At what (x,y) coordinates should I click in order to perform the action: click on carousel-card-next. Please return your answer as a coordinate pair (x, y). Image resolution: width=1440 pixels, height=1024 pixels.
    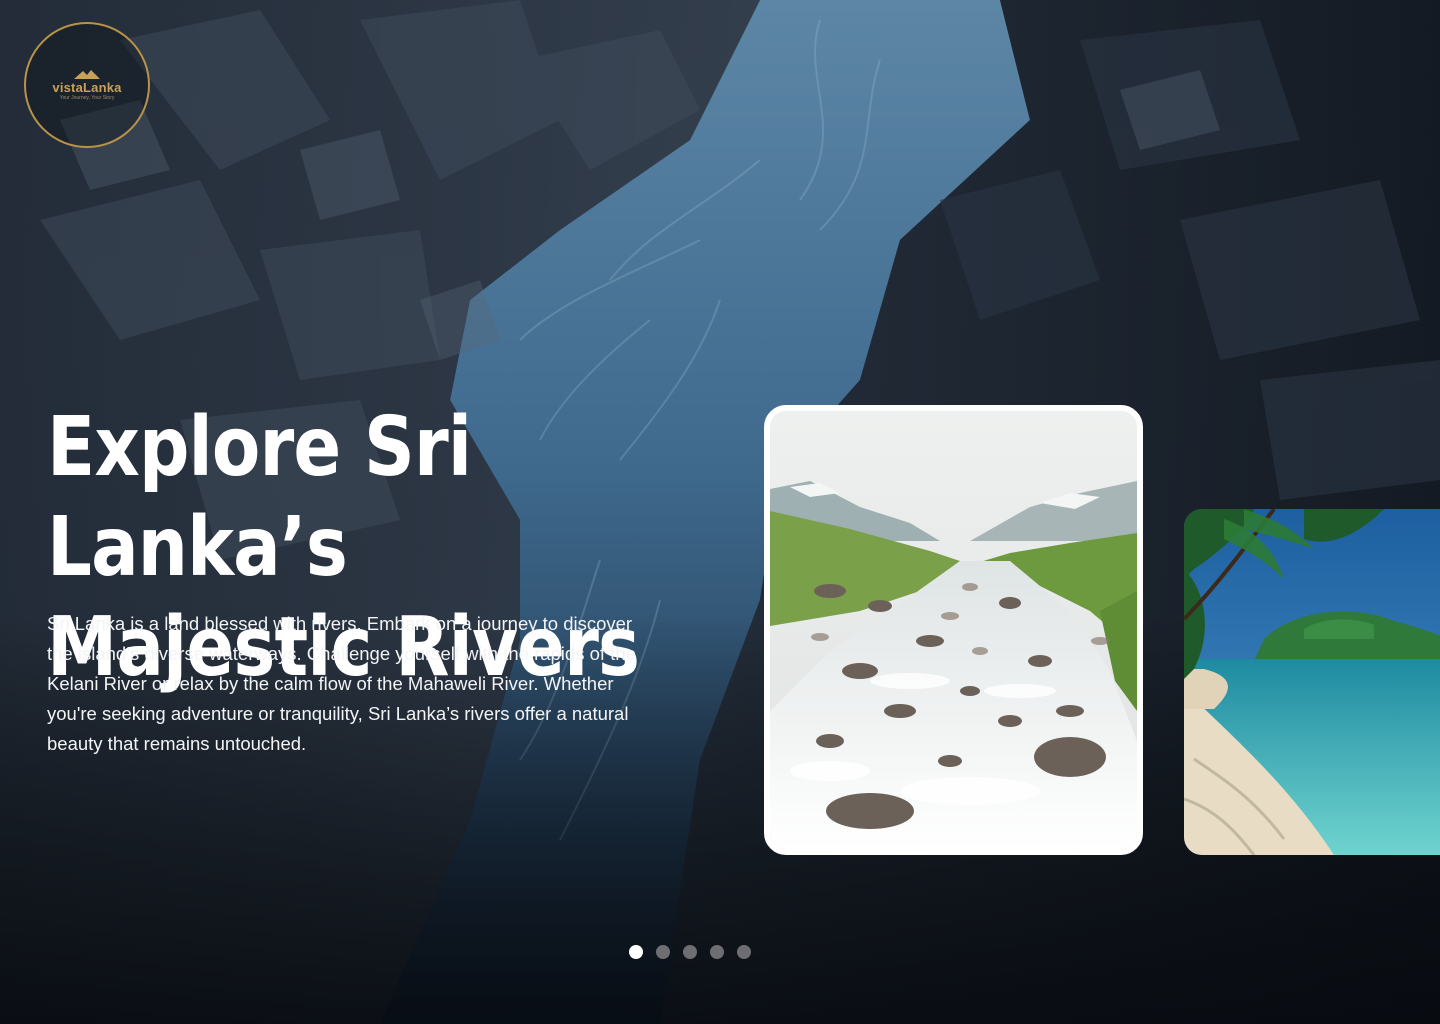
    Looking at the image, I should click on (1312, 682).